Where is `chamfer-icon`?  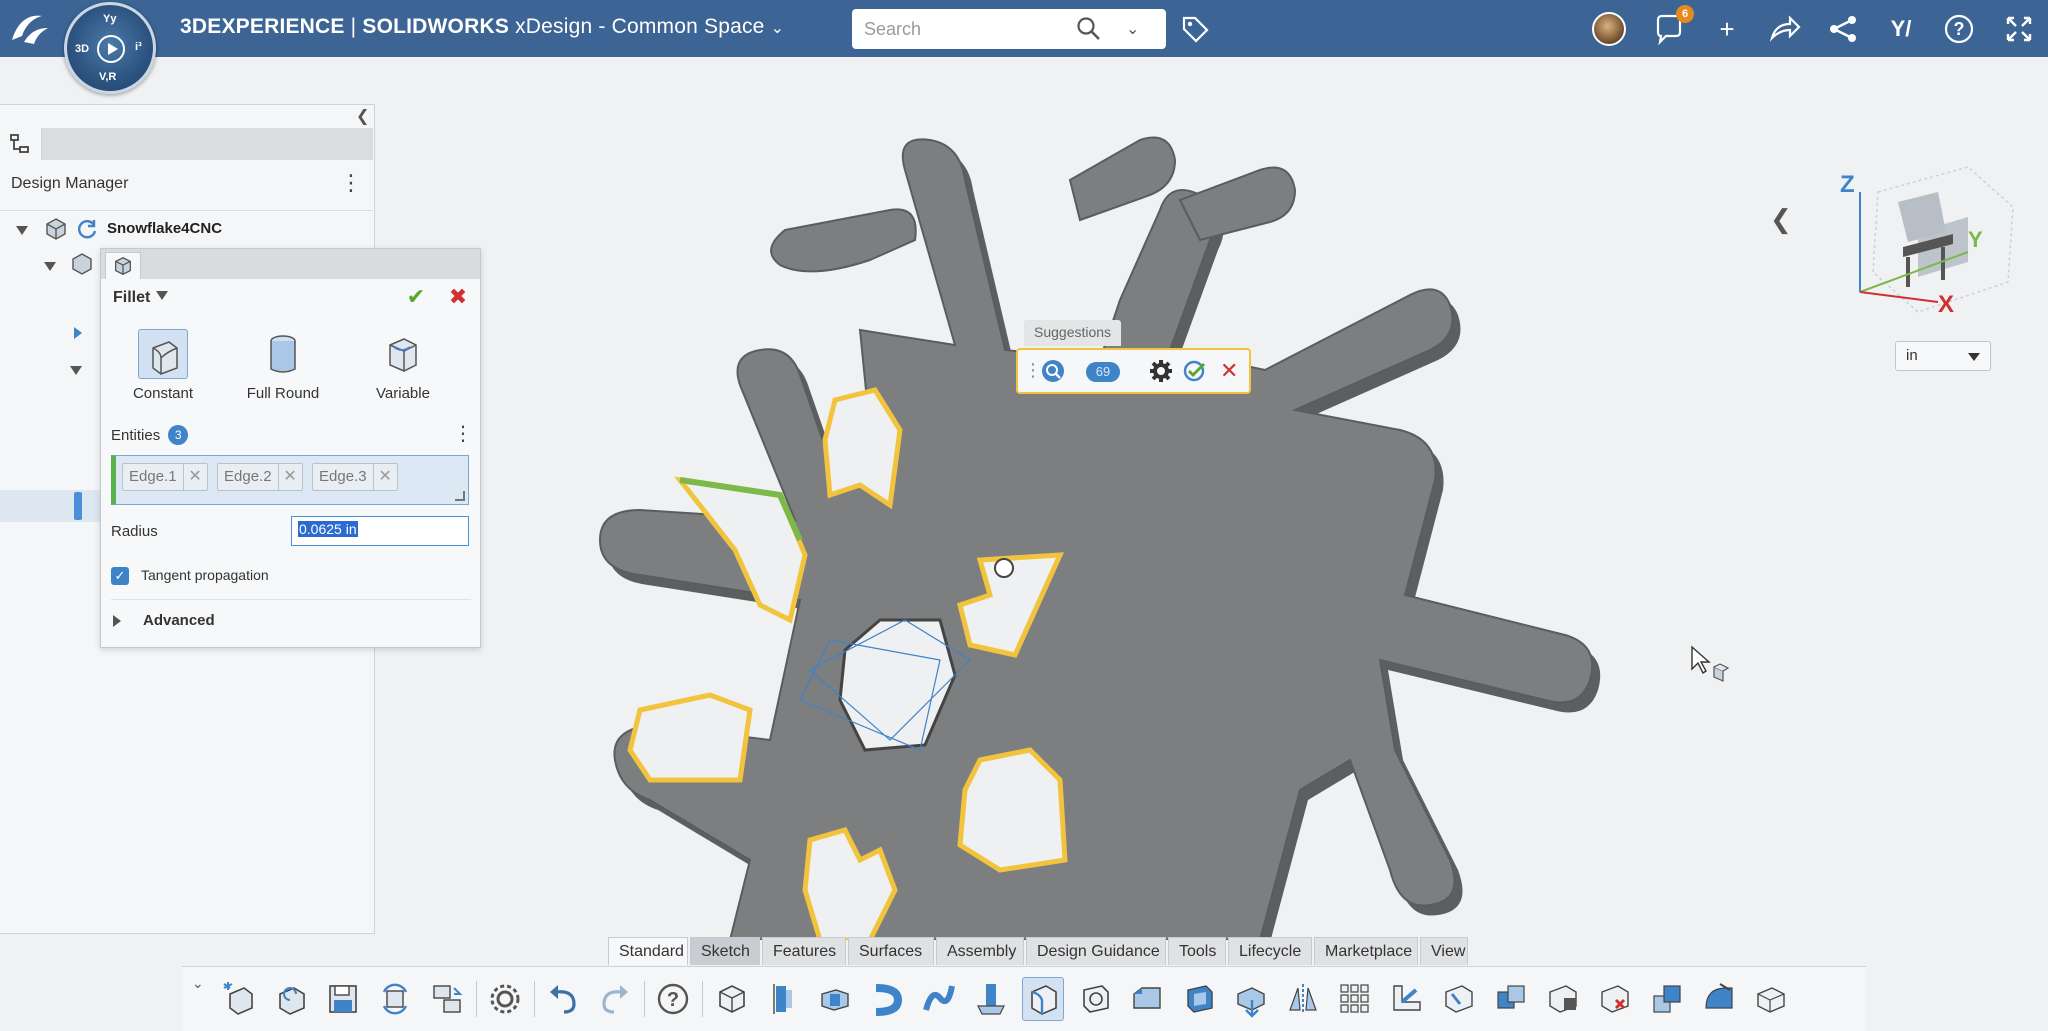
chamfer-icon is located at coordinates (1147, 999).